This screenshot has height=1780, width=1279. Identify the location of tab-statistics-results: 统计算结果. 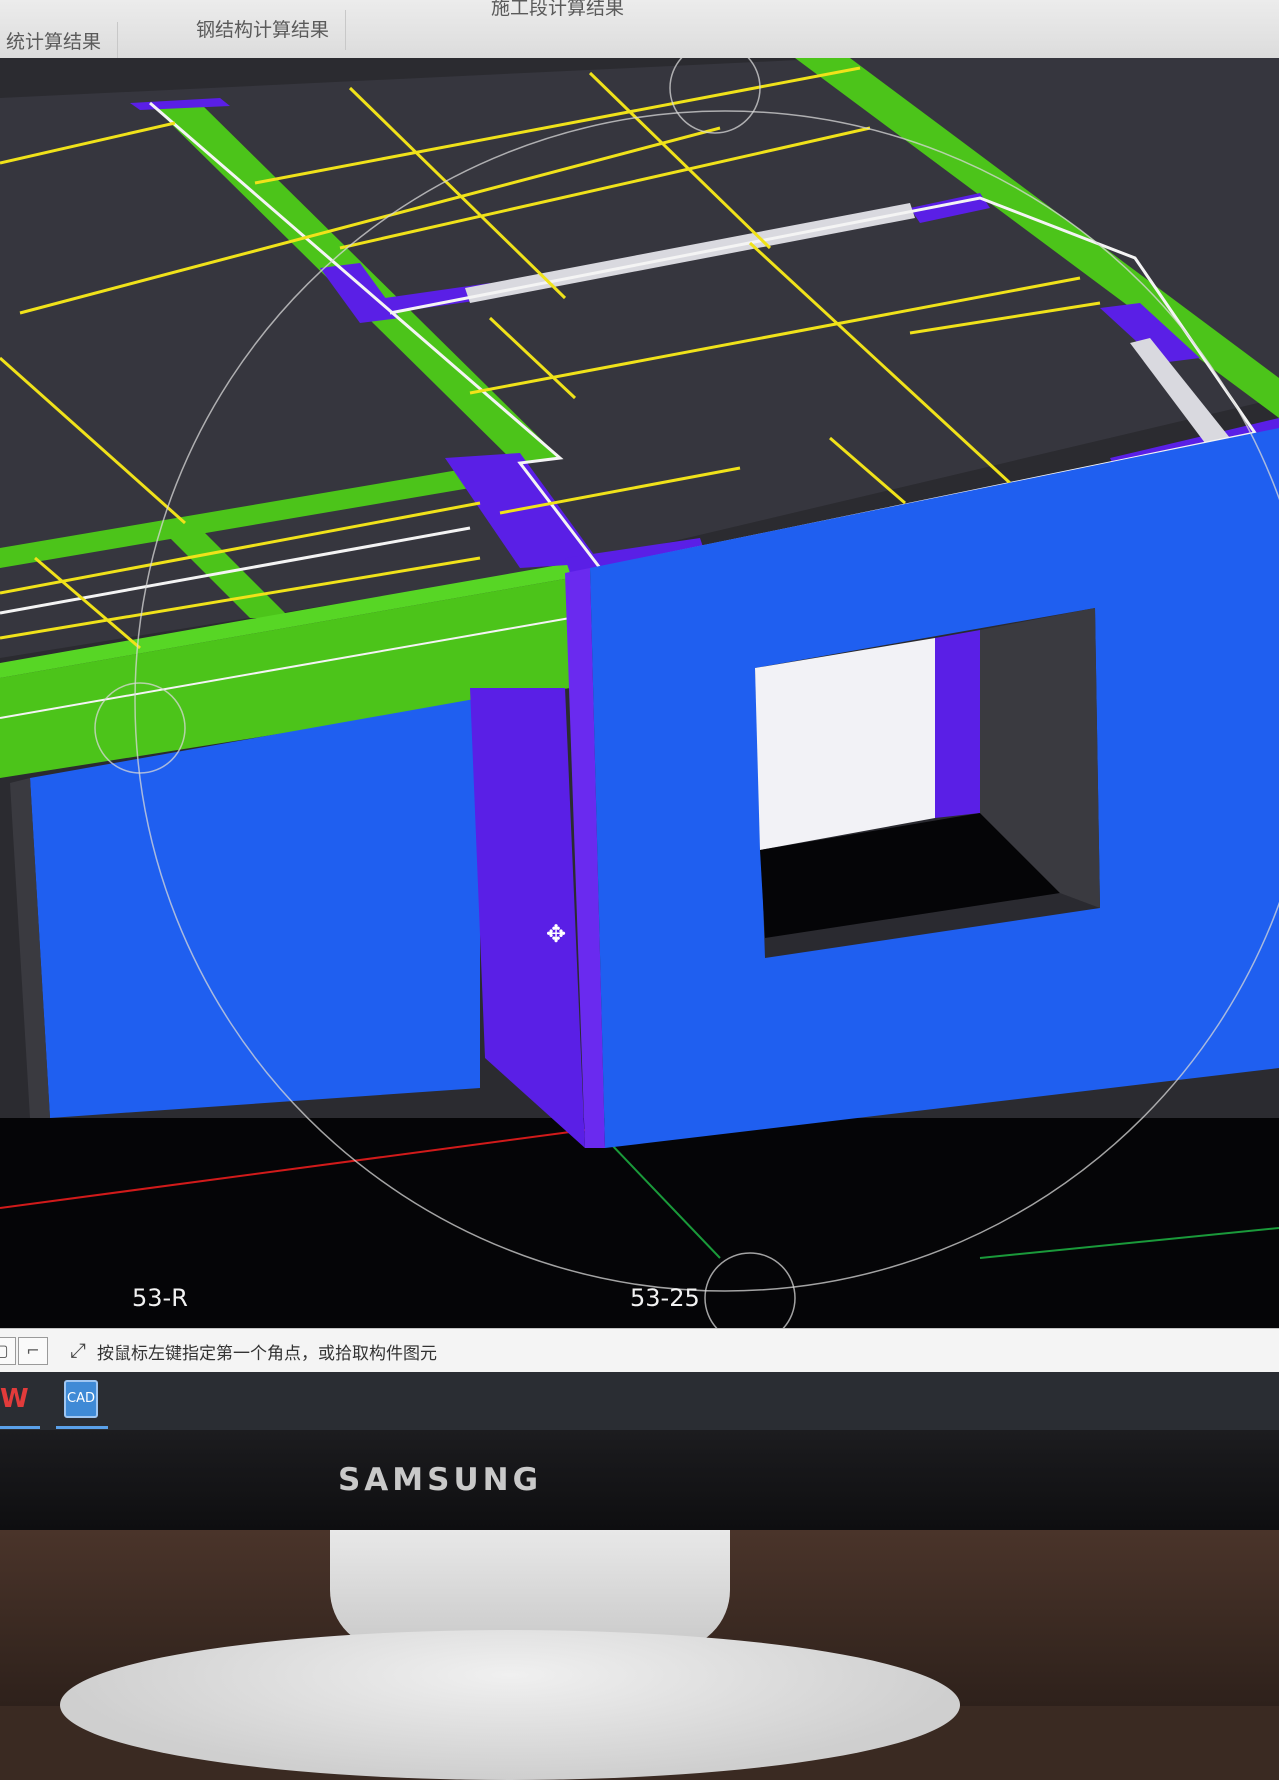
(59, 42).